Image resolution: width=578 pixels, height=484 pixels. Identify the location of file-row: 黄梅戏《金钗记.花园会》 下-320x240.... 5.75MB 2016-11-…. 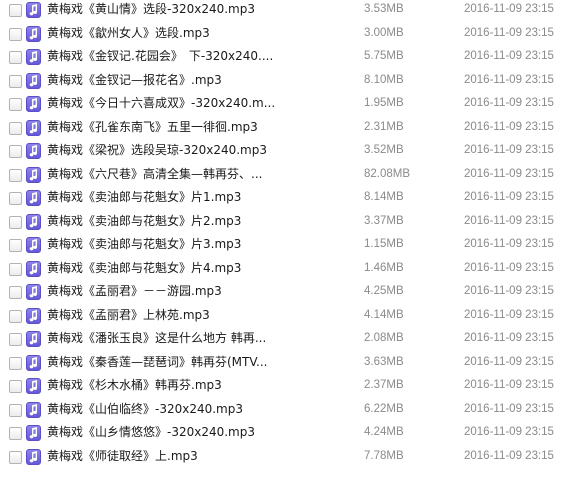
(289, 59).